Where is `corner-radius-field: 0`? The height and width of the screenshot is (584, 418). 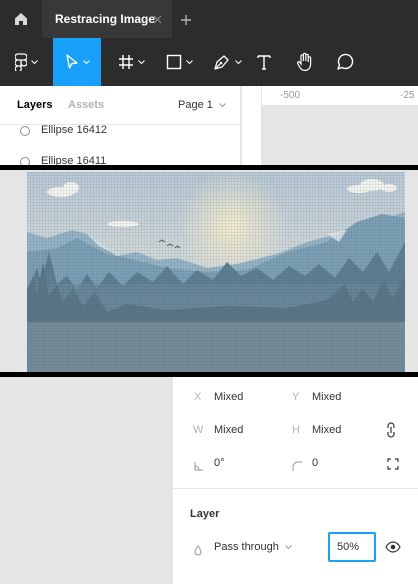
corner-radius-field: 0 is located at coordinates (315, 463).